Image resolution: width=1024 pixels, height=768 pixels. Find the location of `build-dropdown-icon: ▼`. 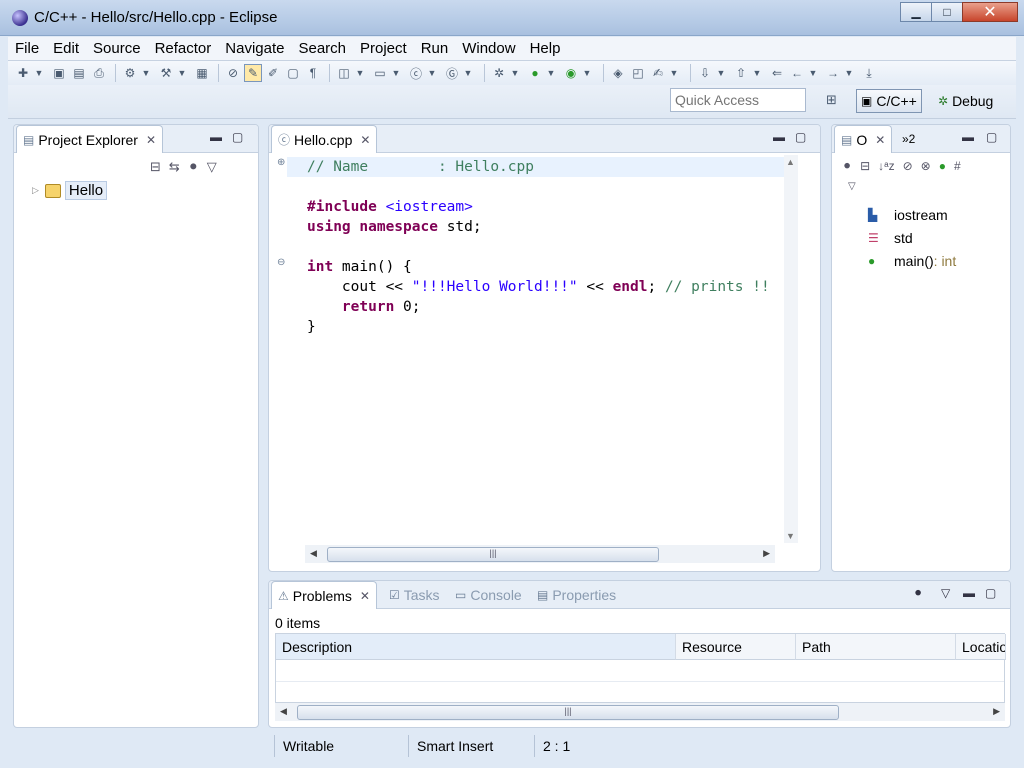

build-dropdown-icon: ▼ is located at coordinates (182, 73).